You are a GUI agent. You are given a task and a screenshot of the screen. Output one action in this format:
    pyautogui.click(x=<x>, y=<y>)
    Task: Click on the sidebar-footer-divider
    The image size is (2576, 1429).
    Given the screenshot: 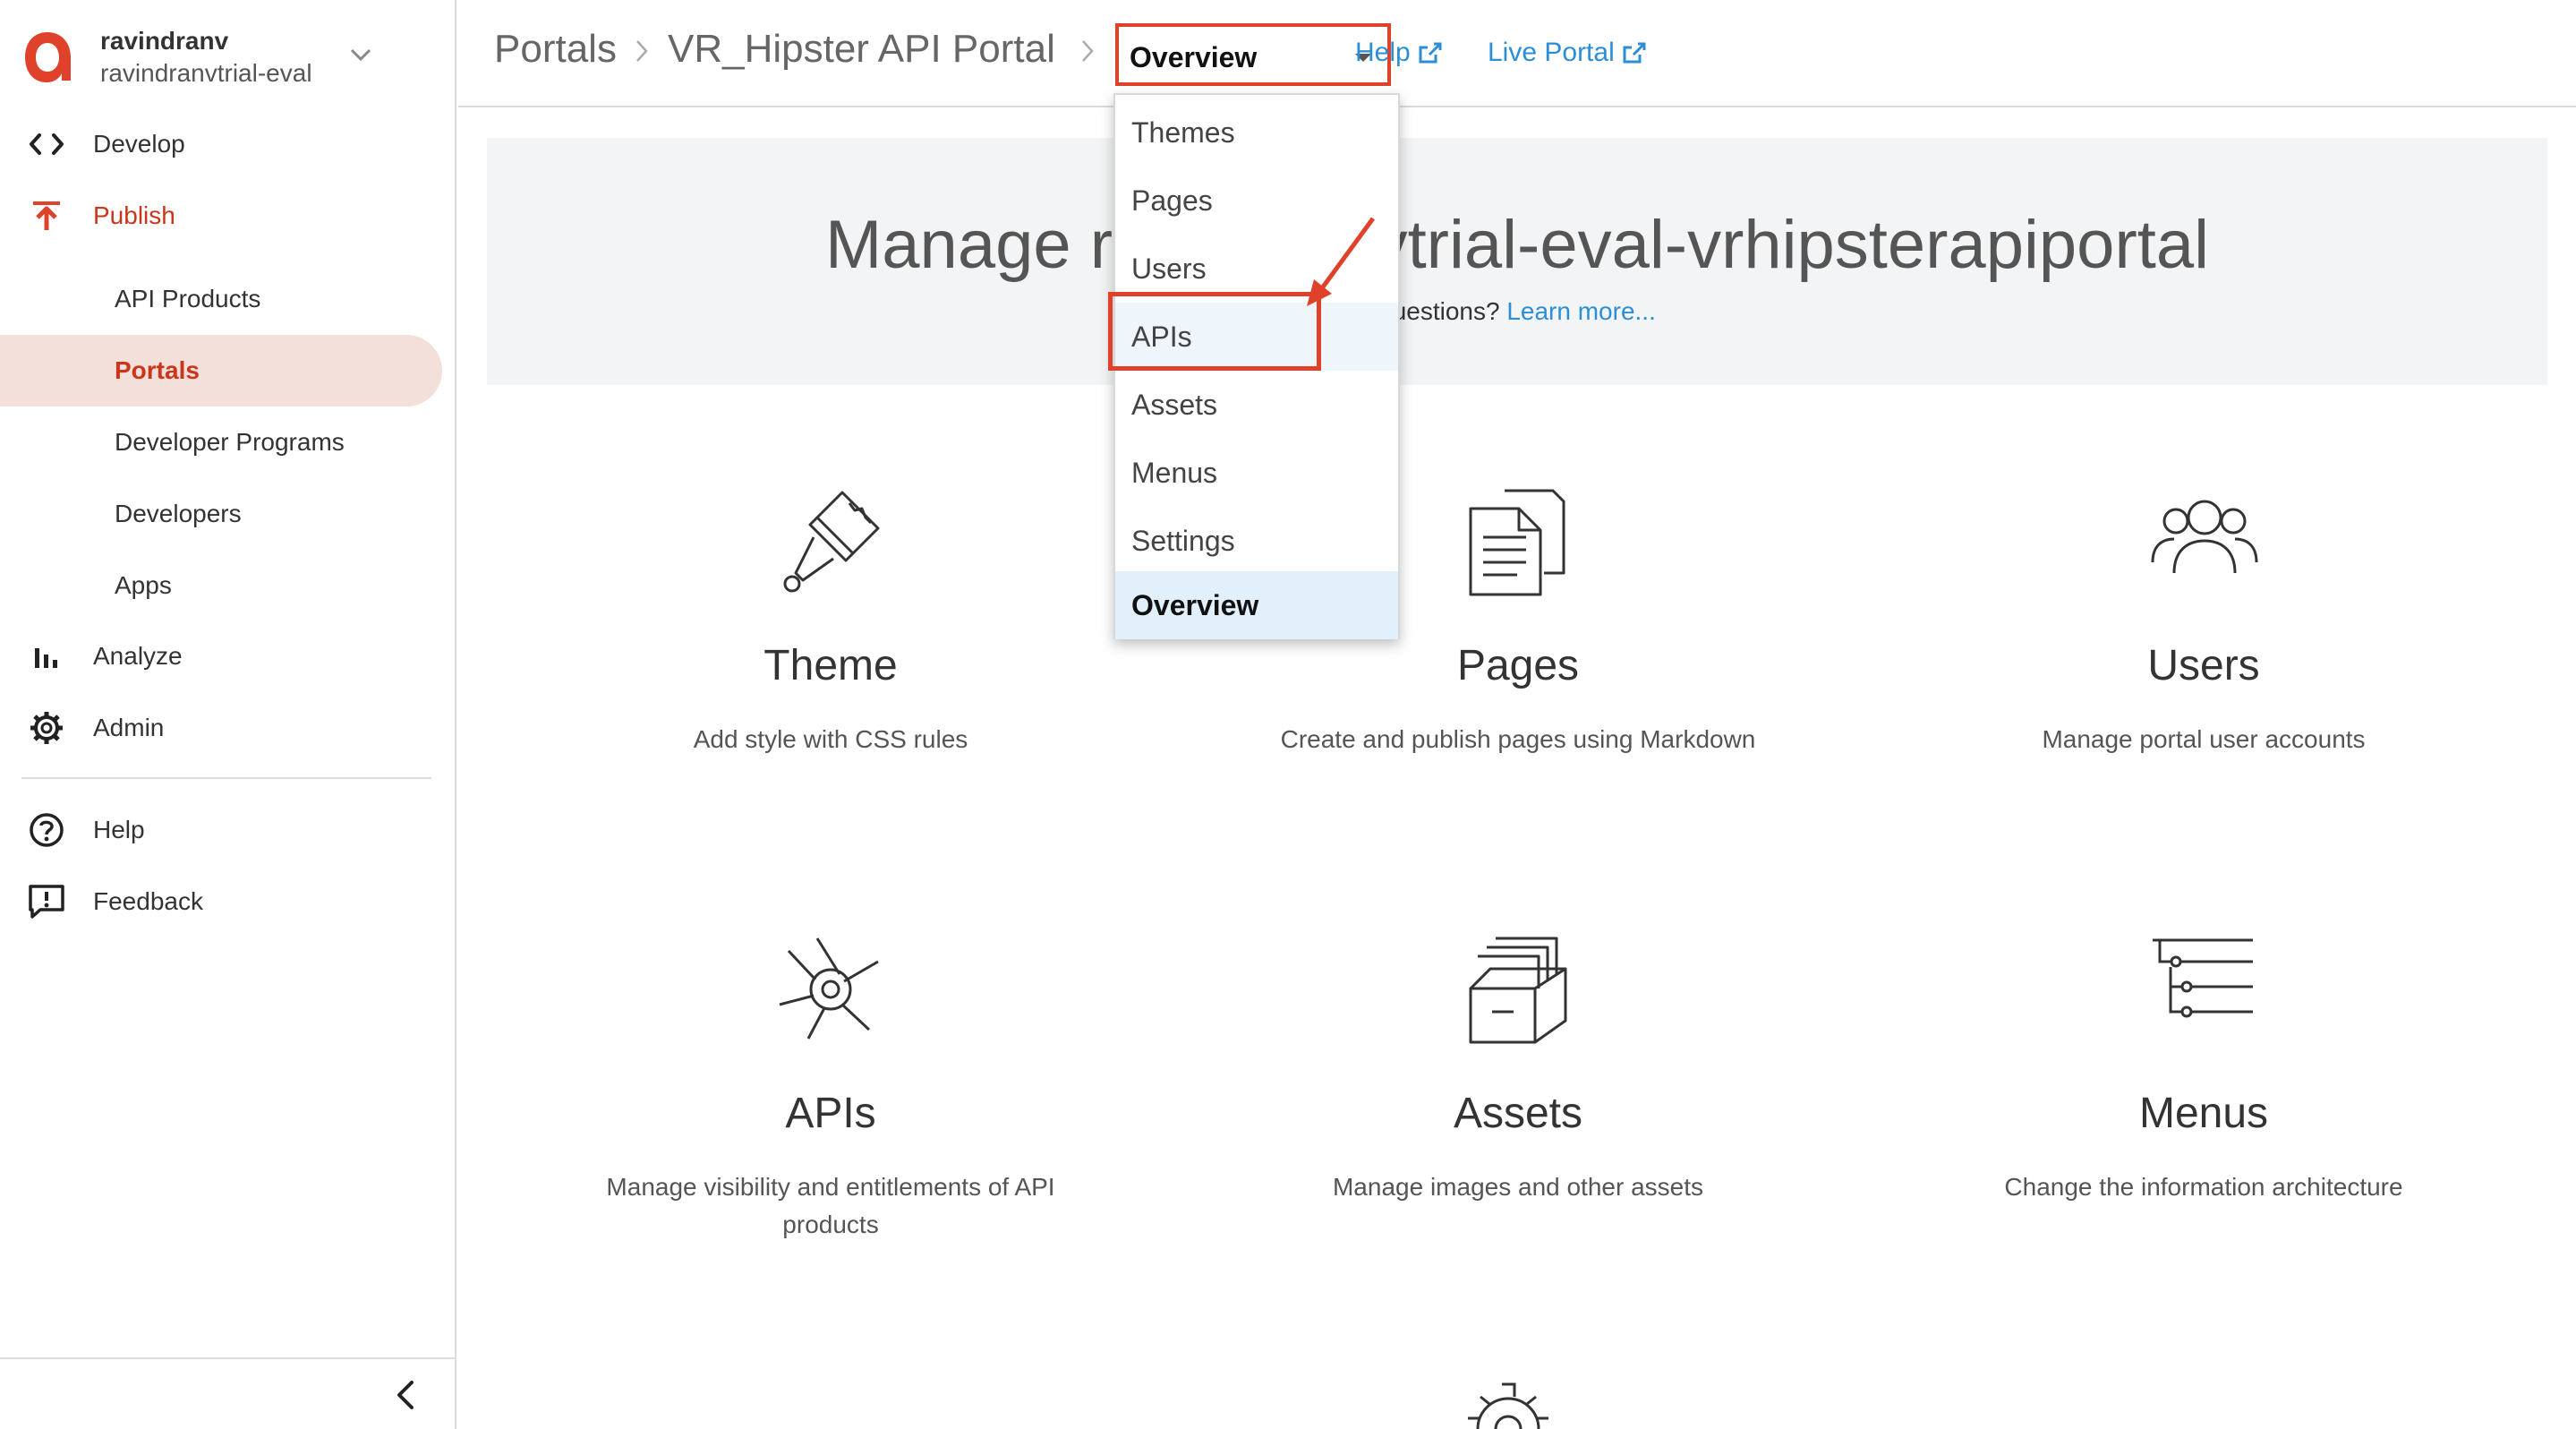 What is the action you would take?
    pyautogui.click(x=227, y=1358)
    